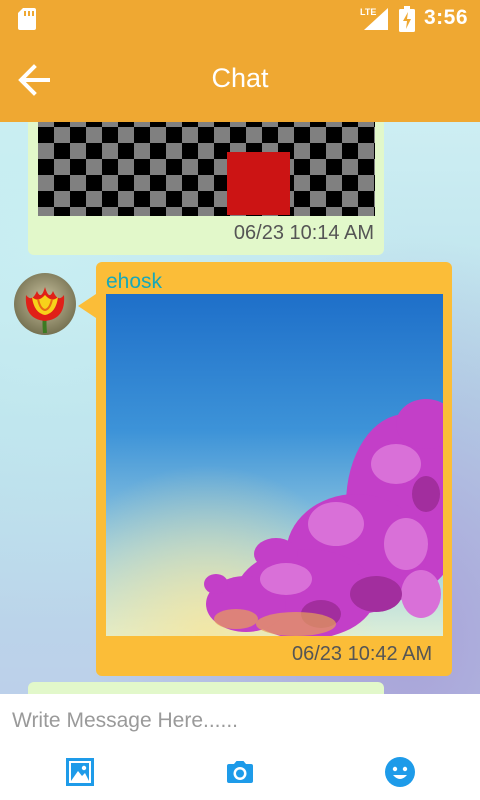  Describe the element at coordinates (240, 19) in the screenshot. I see `status-bar: LTE 3:56` at that location.